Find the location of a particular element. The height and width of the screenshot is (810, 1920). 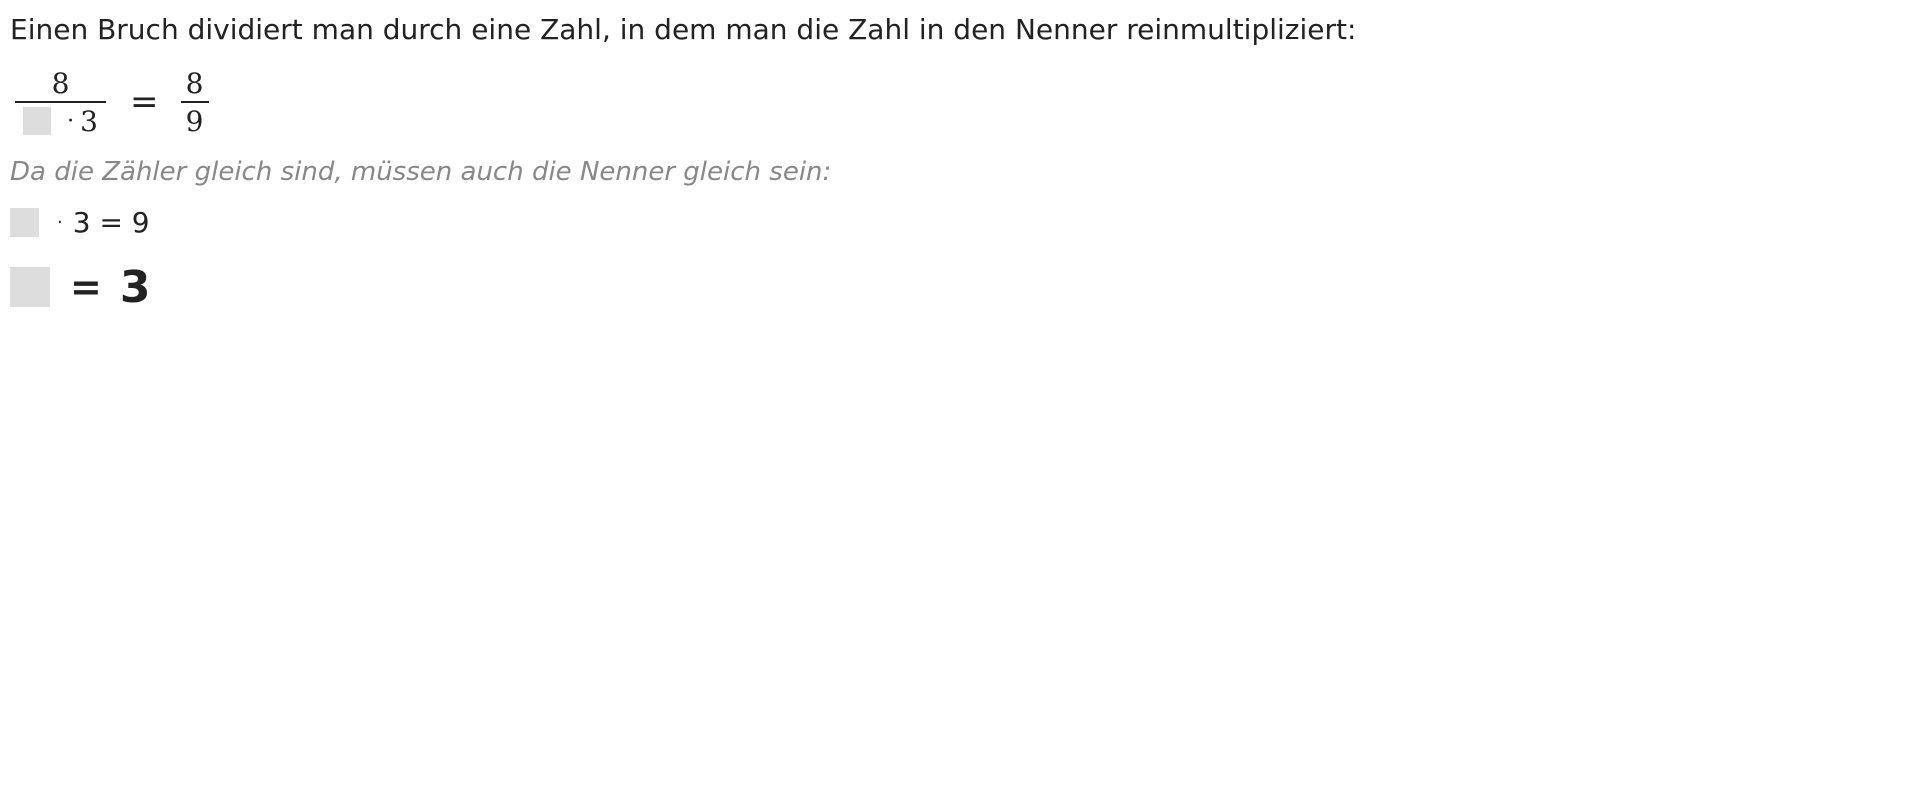

denominator-equation-rest: 3 = 9 is located at coordinates (111, 222).